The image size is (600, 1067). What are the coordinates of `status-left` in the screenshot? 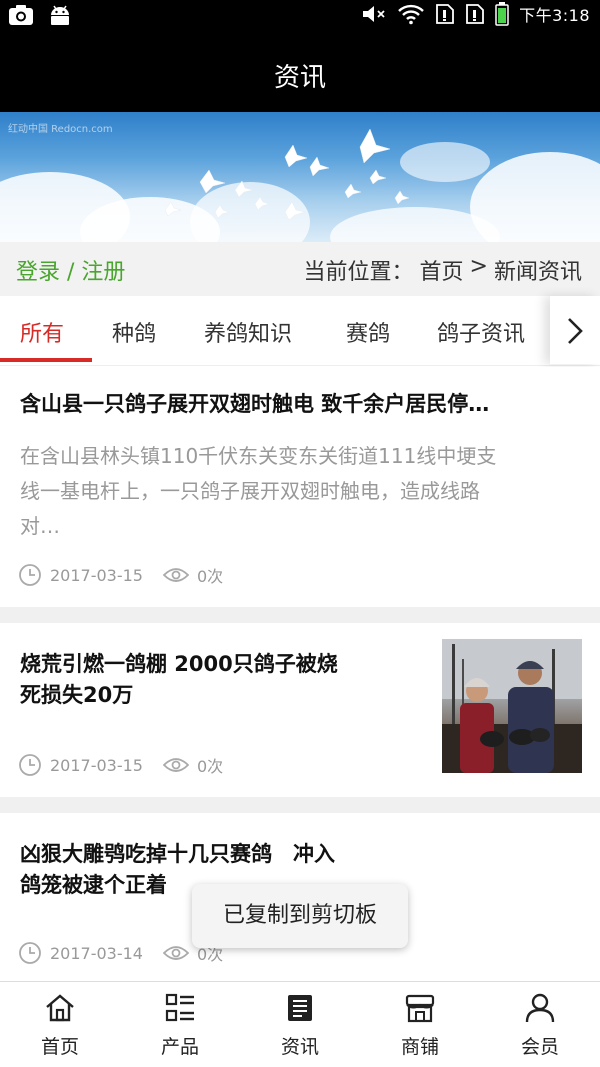 It's located at (40, 15).